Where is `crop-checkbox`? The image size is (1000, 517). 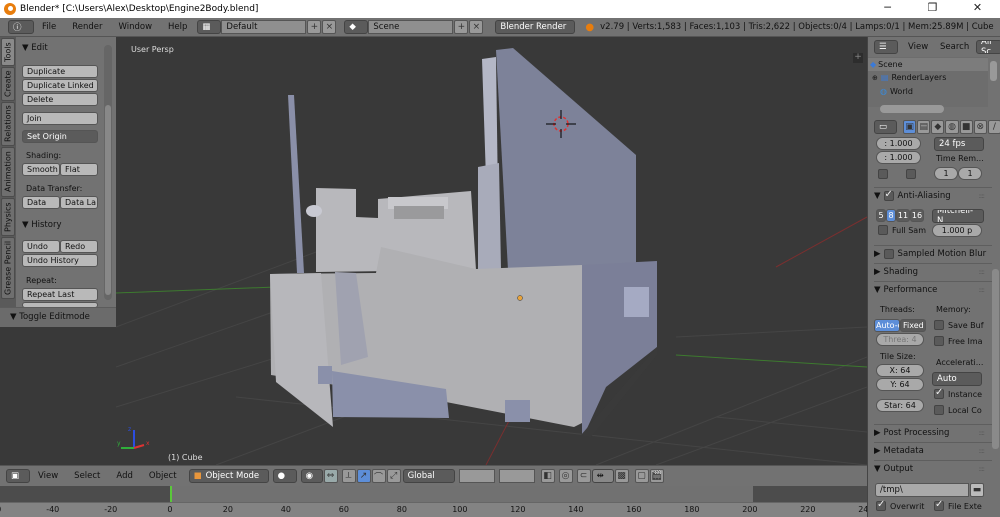 crop-checkbox is located at coordinates (883, 174).